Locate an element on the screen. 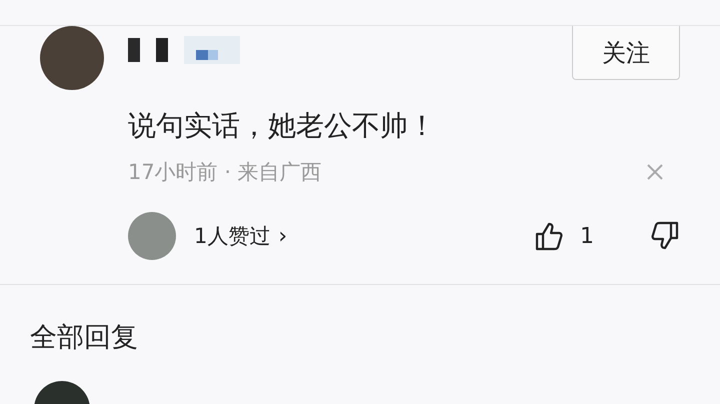  comment-meta: 17小时前 · 来自广西 is located at coordinates (225, 172).